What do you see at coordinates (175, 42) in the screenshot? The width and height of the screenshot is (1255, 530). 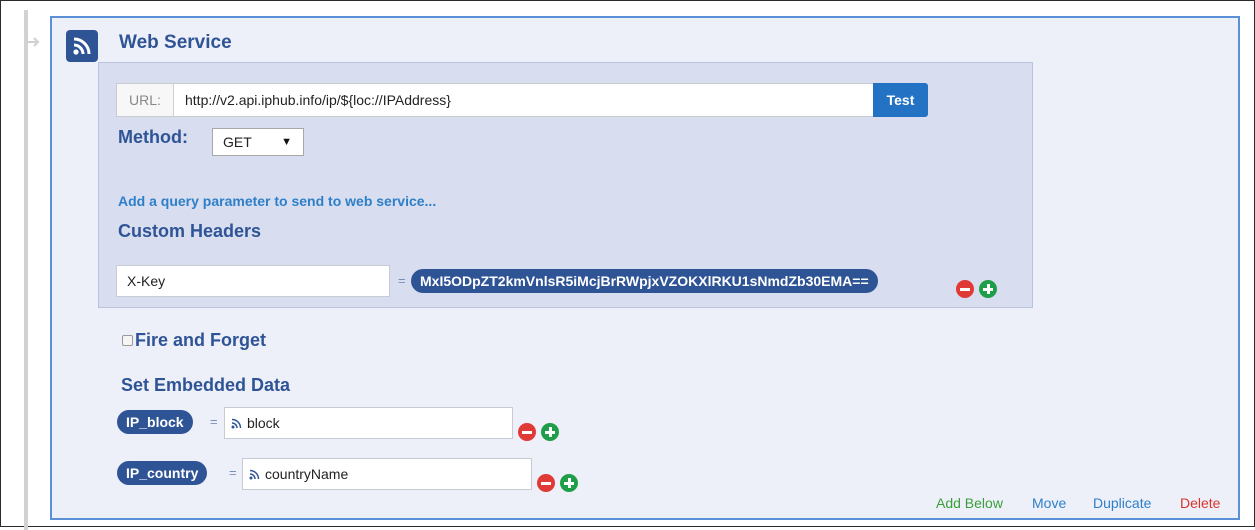 I see `block-title: Web Service` at bounding box center [175, 42].